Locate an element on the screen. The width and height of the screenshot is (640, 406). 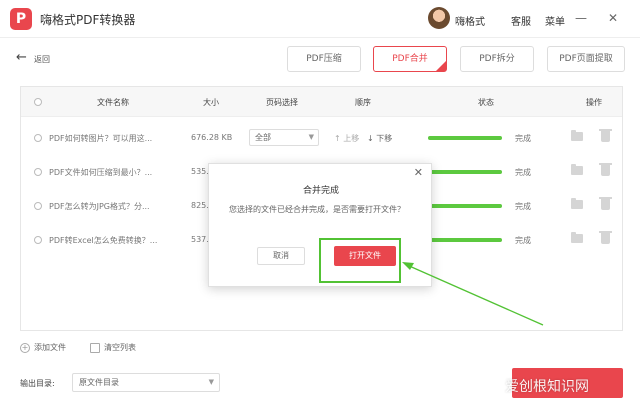
output-dir-label: 输出目录: is located at coordinates (37, 383).